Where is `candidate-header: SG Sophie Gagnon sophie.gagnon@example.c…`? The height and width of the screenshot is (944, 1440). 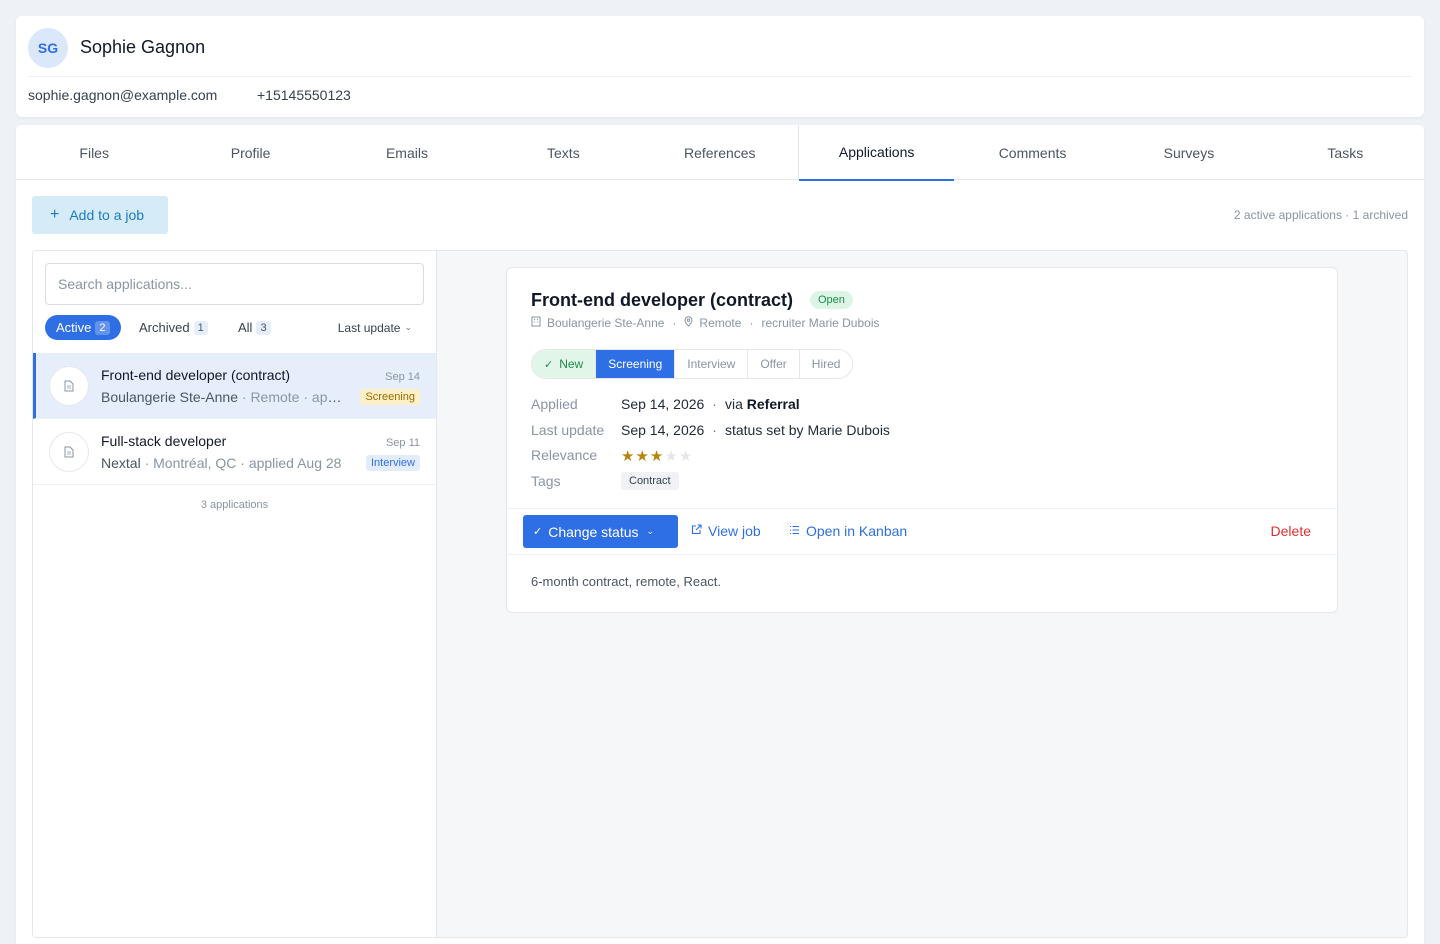 candidate-header: SG Sophie Gagnon sophie.gagnon@example.c… is located at coordinates (720, 66).